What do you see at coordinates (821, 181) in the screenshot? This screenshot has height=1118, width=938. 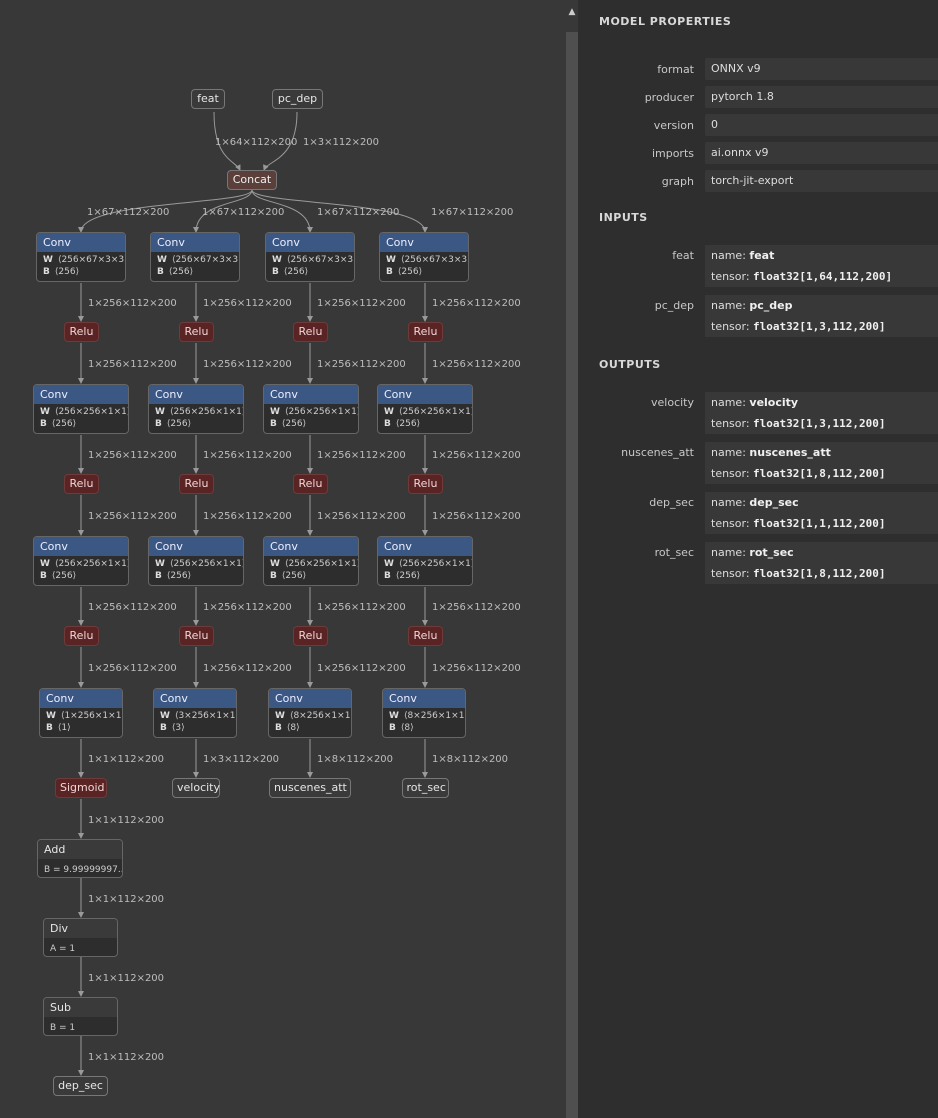 I see `property-value: torch-jit-export` at bounding box center [821, 181].